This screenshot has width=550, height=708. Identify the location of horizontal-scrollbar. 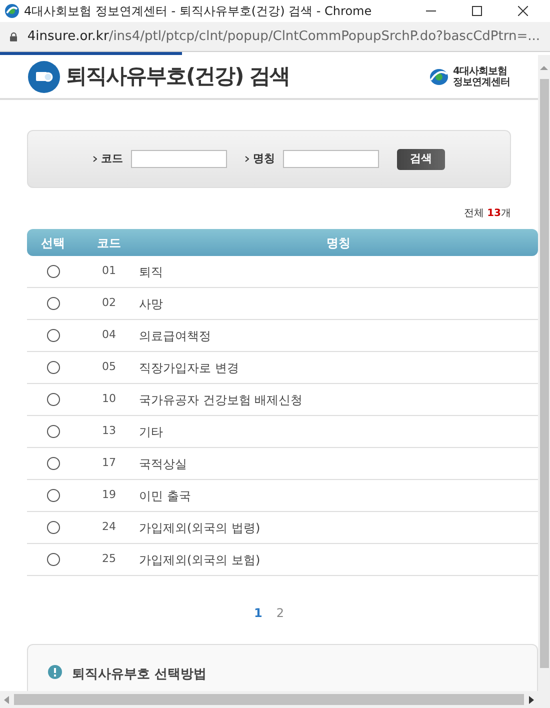
(269, 699).